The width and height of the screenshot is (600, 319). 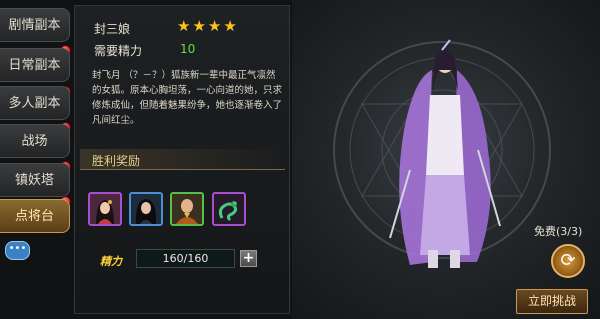 What do you see at coordinates (17, 250) in the screenshot?
I see `chat-bubble-icon: •••` at bounding box center [17, 250].